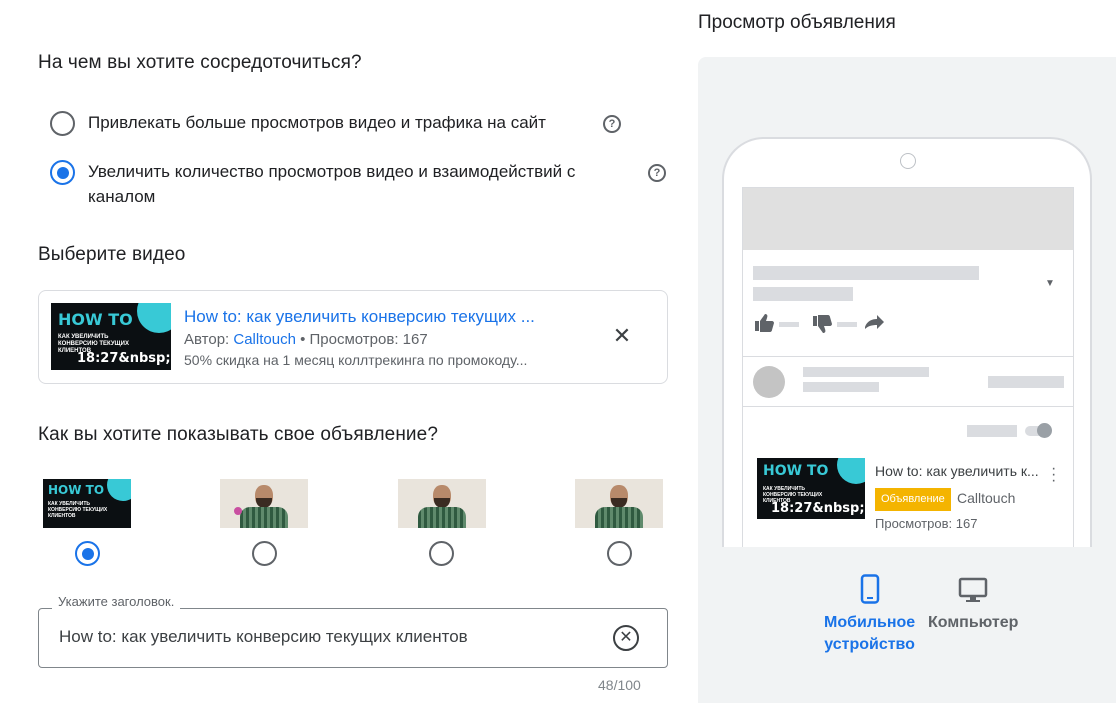 Image resolution: width=1116 pixels, height=703 pixels. Describe the element at coordinates (200, 62) in the screenshot. I see `focus-heading: На чем вы хотите сосредоточиться?` at that location.